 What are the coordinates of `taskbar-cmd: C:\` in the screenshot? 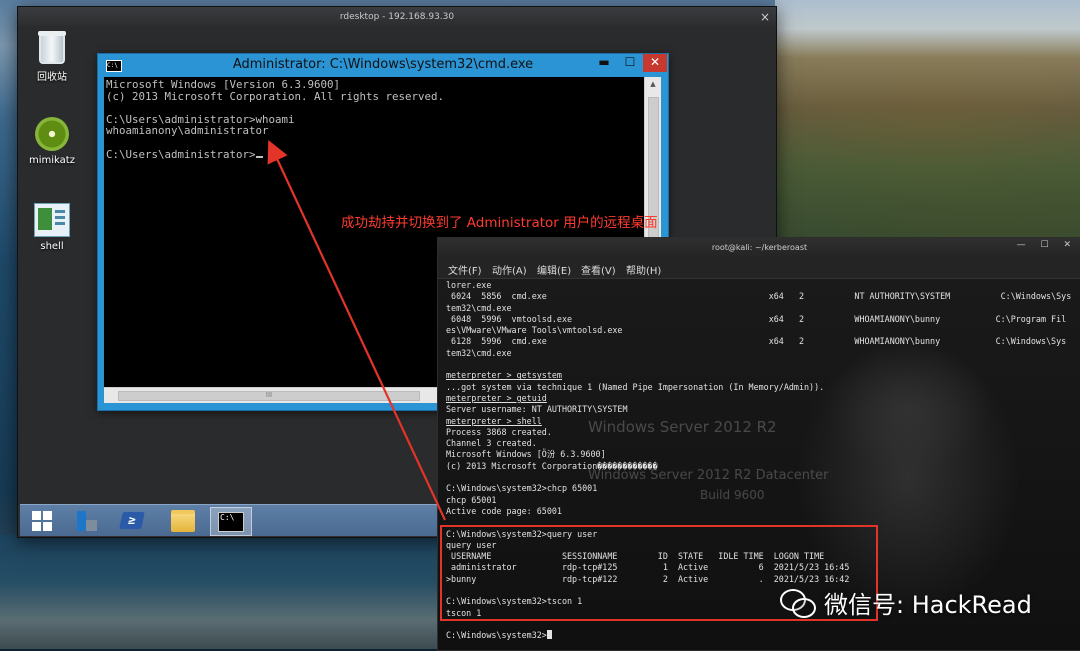 It's located at (231, 521).